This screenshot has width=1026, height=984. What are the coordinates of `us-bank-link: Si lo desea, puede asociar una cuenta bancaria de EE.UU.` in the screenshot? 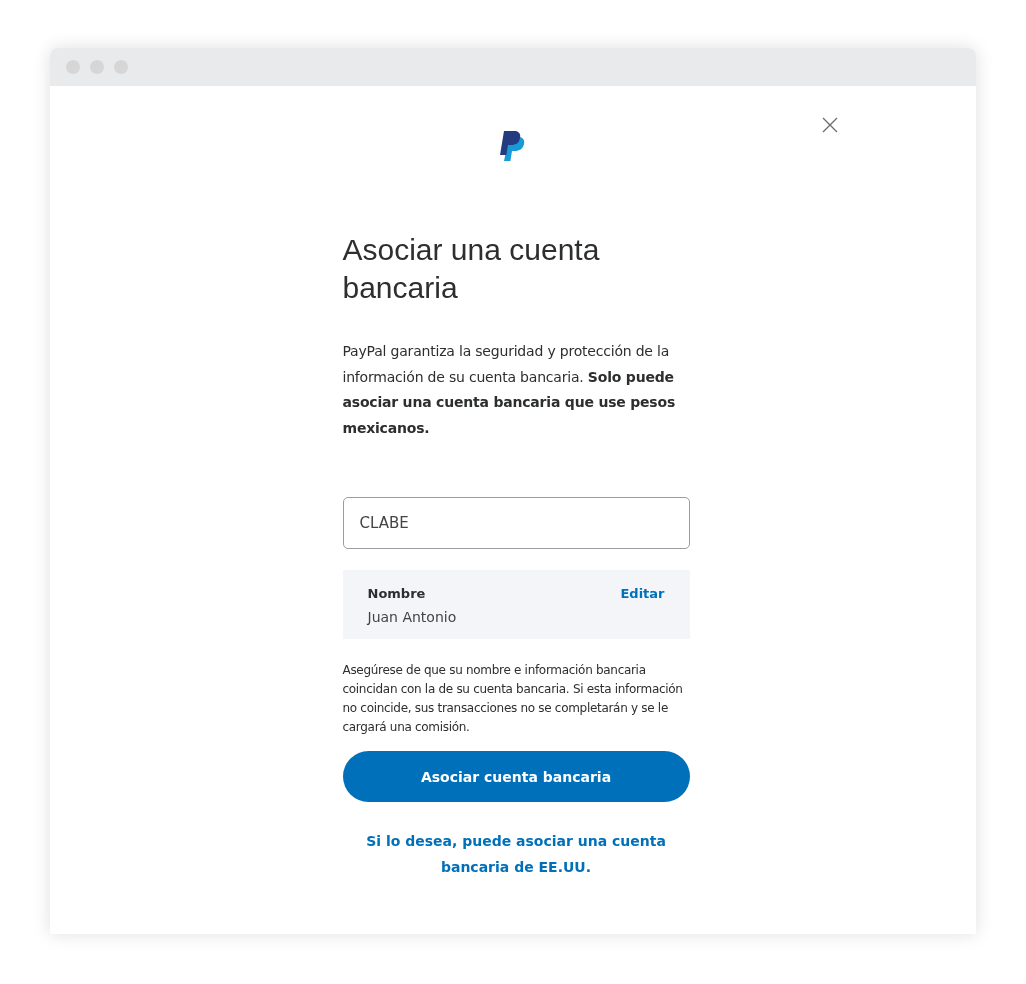 It's located at (516, 854).